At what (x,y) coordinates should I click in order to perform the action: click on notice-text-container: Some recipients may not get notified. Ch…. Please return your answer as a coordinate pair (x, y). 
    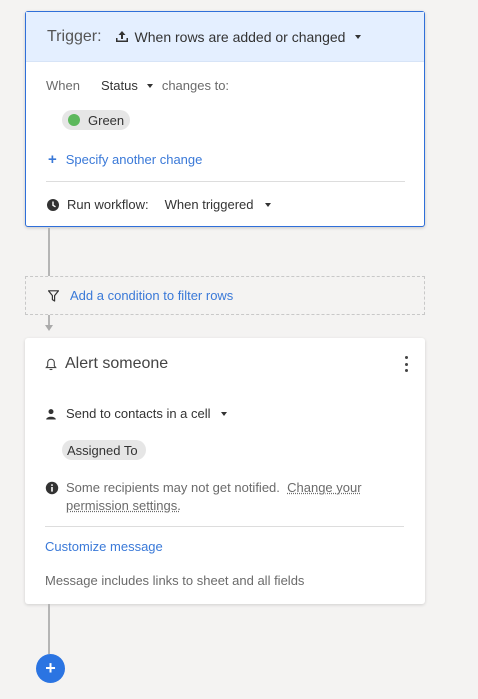
    Looking at the image, I should click on (235, 497).